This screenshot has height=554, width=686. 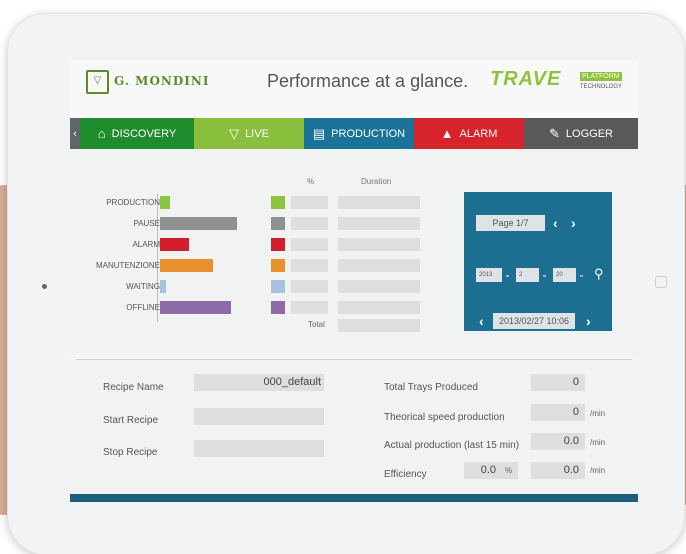 What do you see at coordinates (571, 470) in the screenshot?
I see `efficiency-value: 0.0` at bounding box center [571, 470].